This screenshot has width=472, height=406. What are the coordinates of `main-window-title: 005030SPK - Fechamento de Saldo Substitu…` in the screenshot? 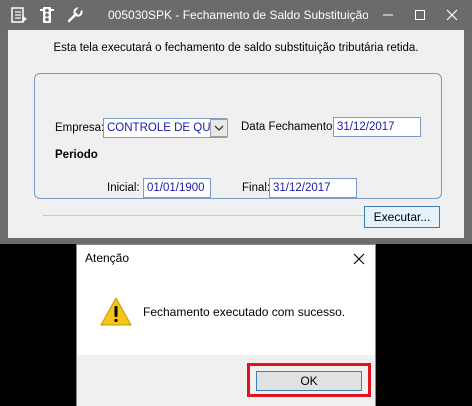 It's located at (238, 15).